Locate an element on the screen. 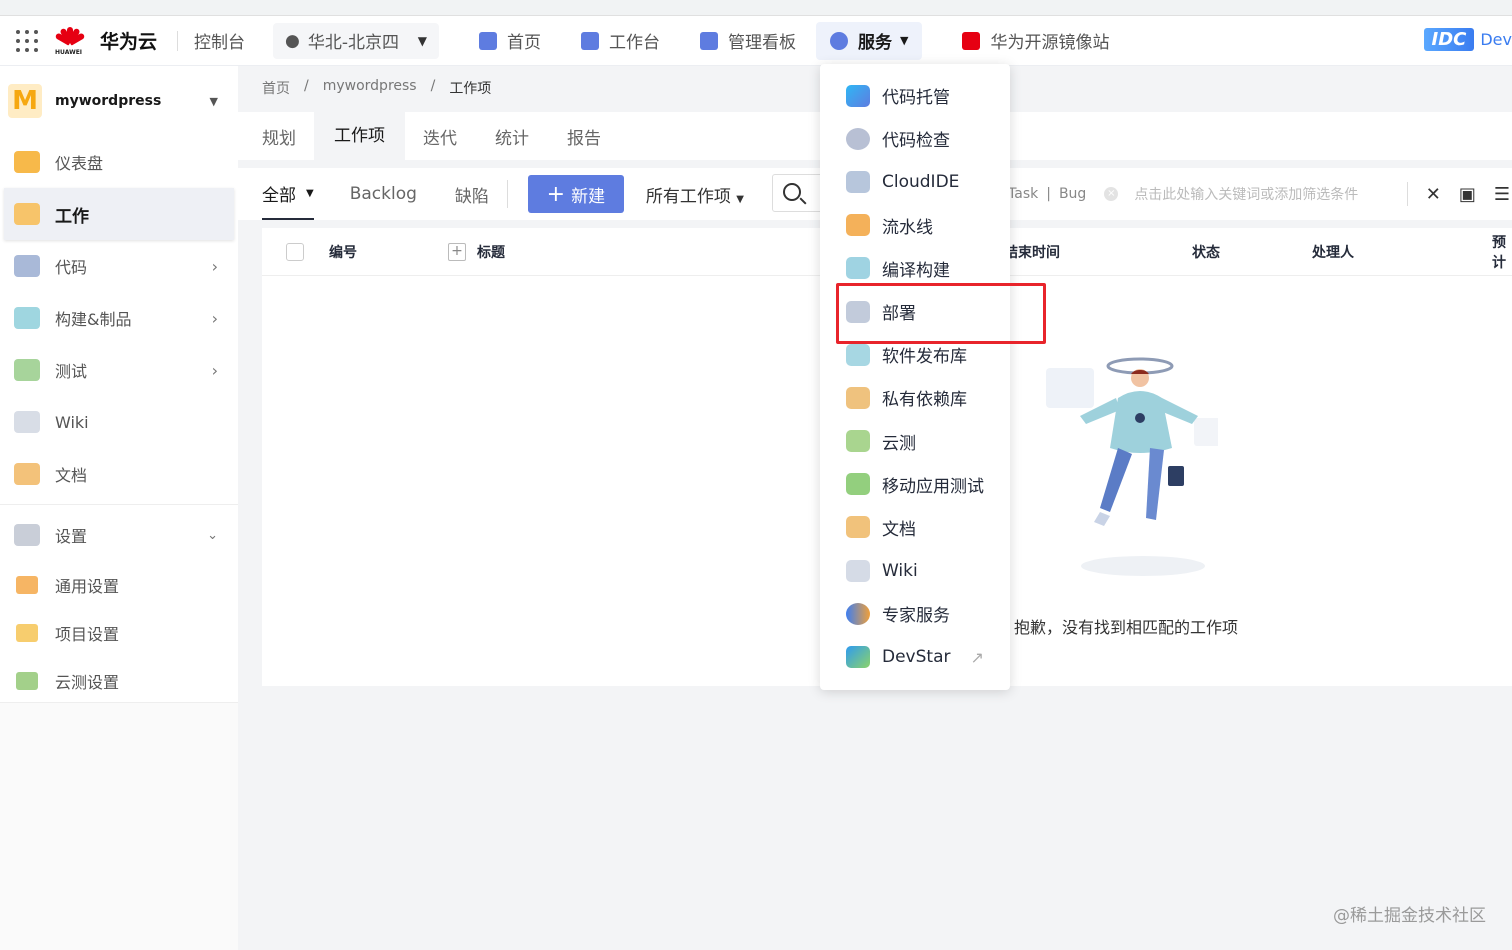  search-icon is located at coordinates (792, 192).